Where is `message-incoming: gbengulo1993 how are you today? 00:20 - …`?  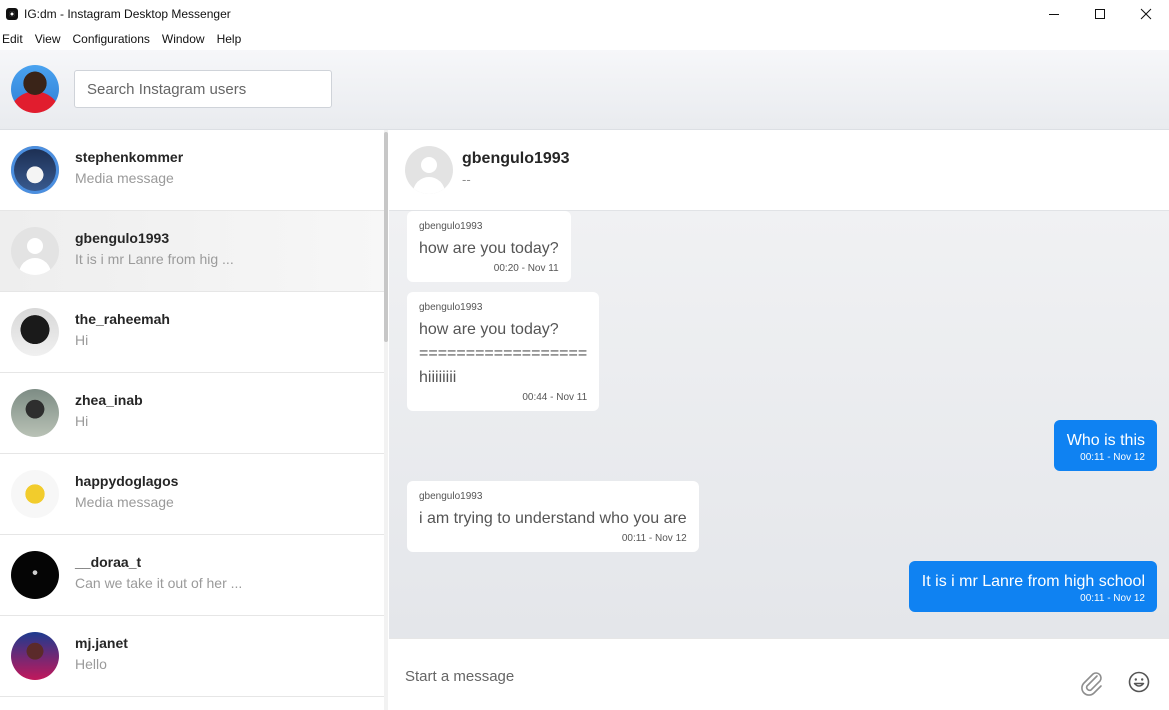
message-incoming: gbengulo1993 how are you today? 00:20 - … is located at coordinates (489, 246).